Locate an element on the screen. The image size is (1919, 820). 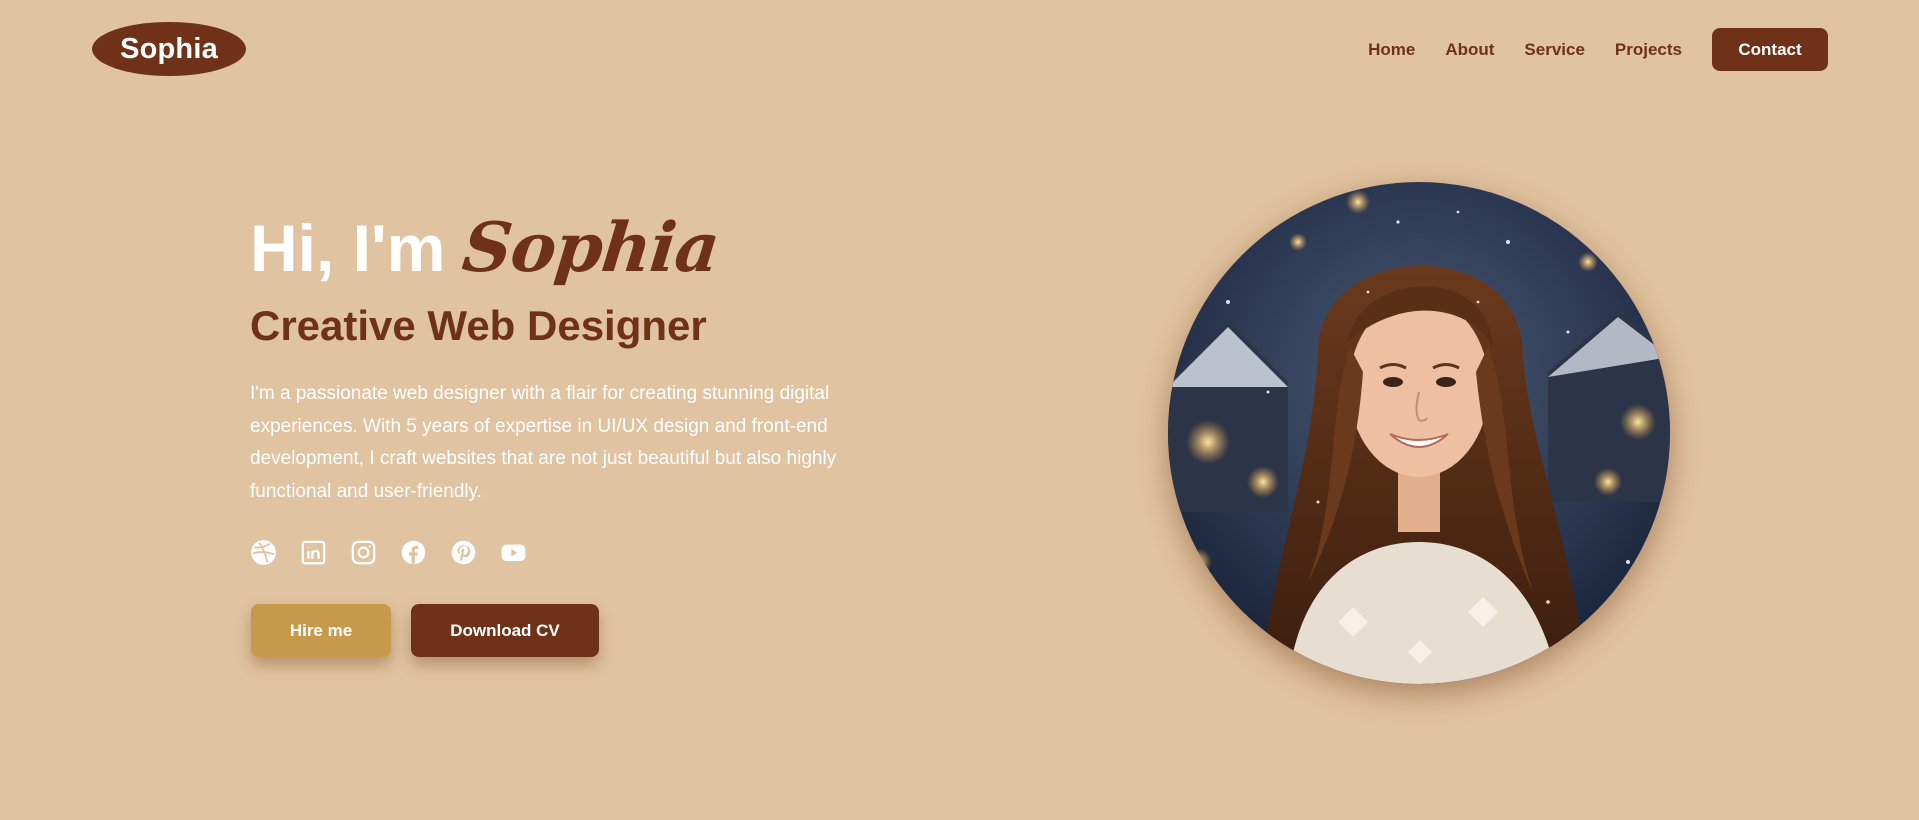
instagram-icon is located at coordinates (363, 552).